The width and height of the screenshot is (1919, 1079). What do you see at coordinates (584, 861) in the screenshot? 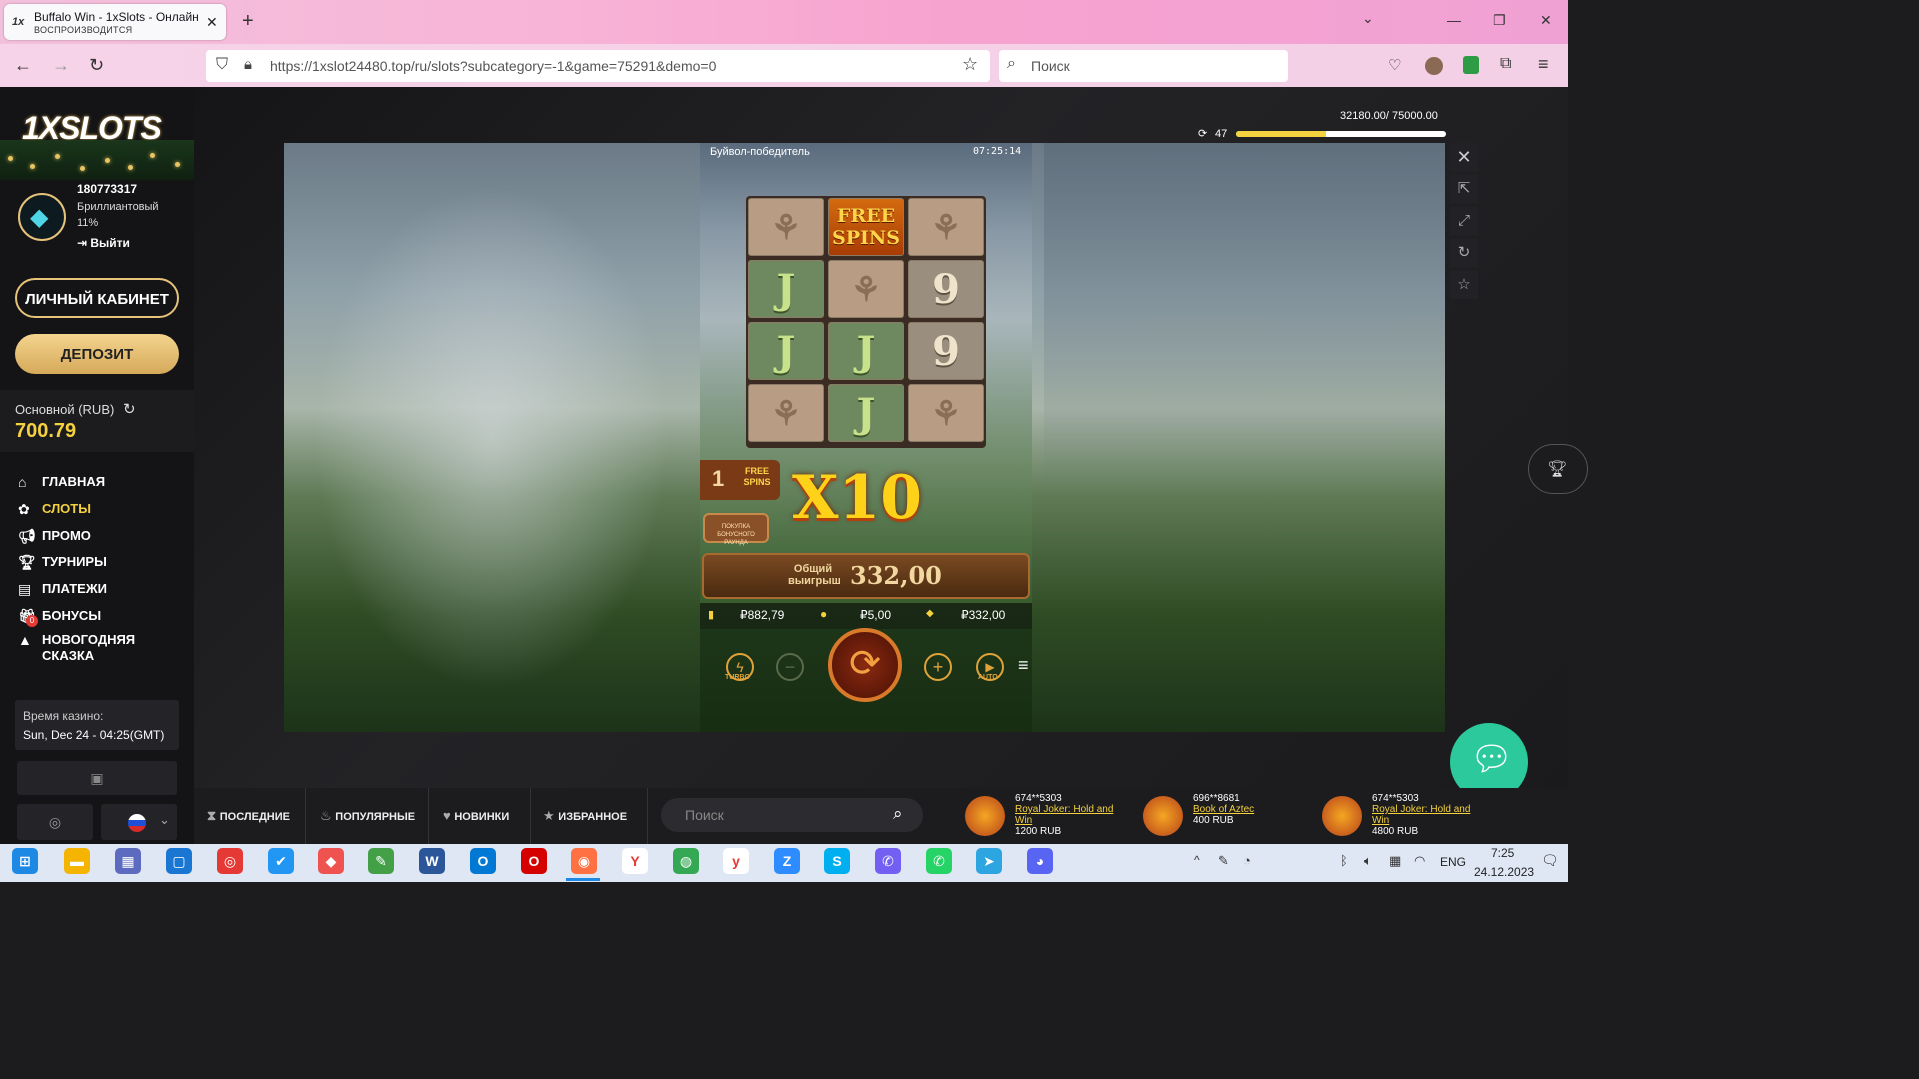
I see `firefox-icon: ◉` at bounding box center [584, 861].